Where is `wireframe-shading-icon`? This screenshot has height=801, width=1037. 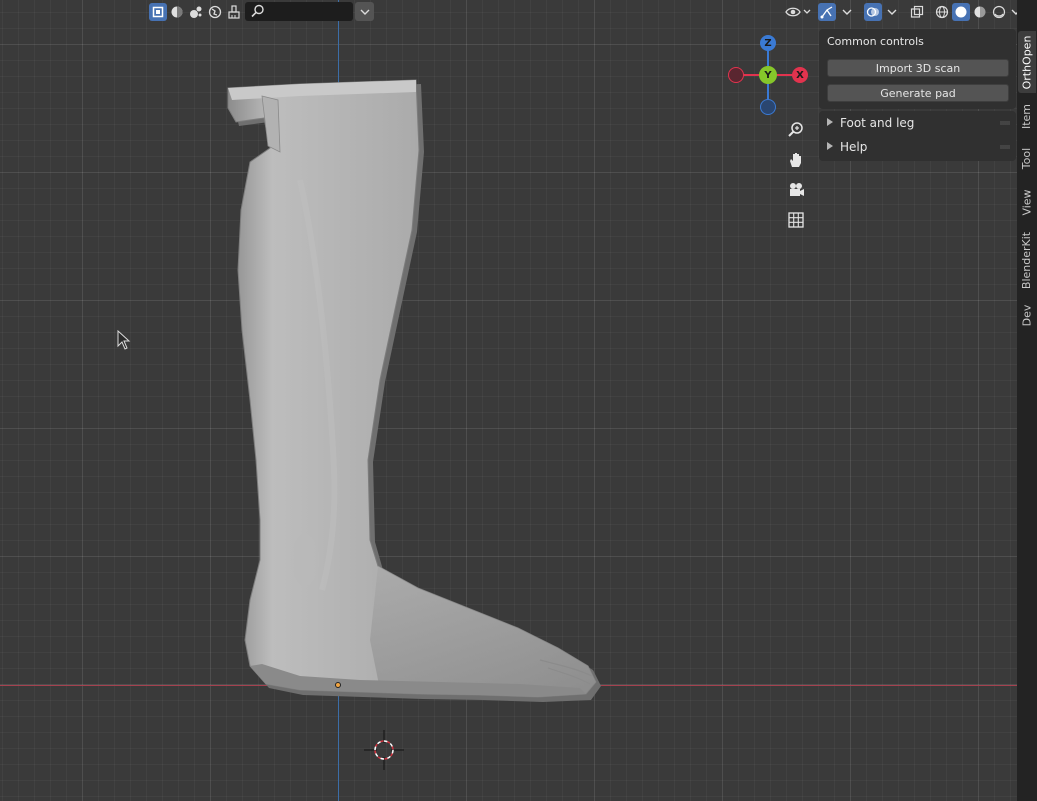 wireframe-shading-icon is located at coordinates (942, 12).